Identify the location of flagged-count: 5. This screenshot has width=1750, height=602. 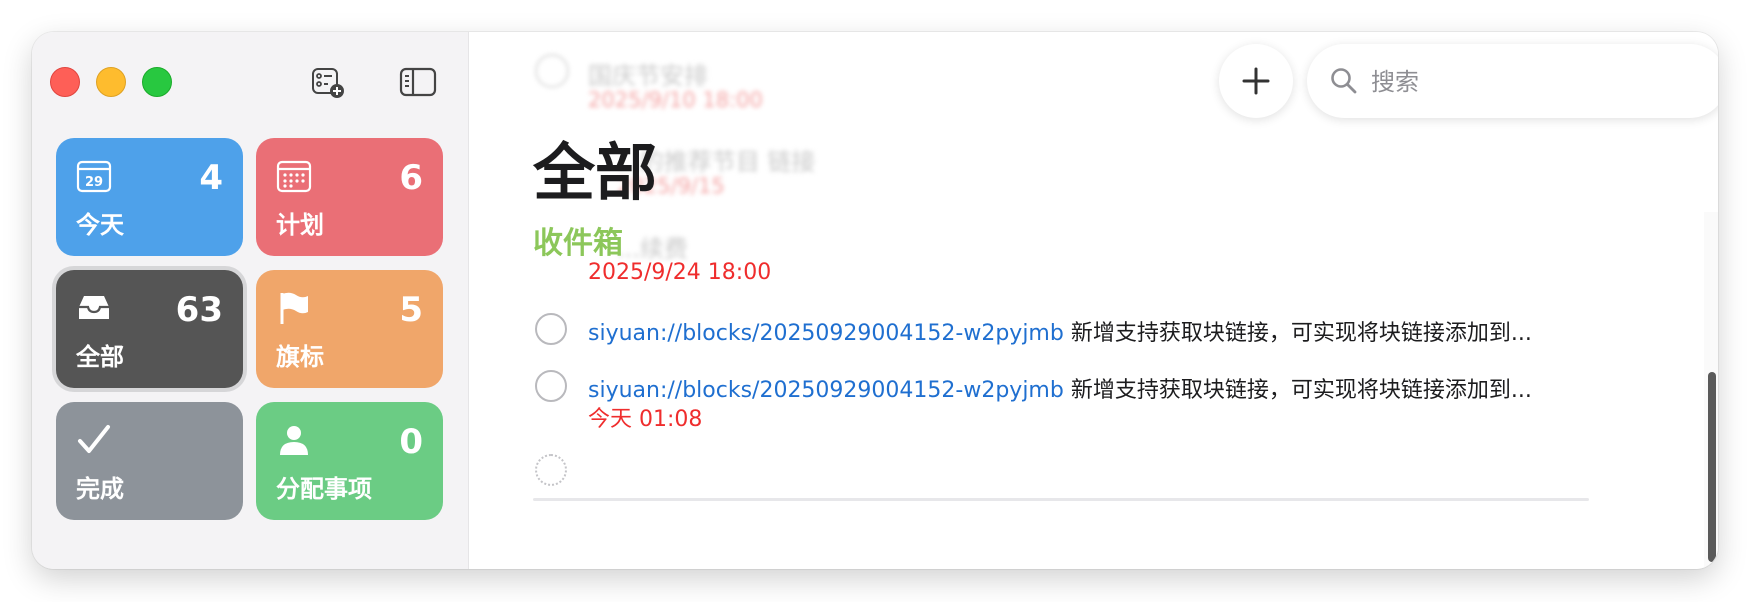
(411, 310).